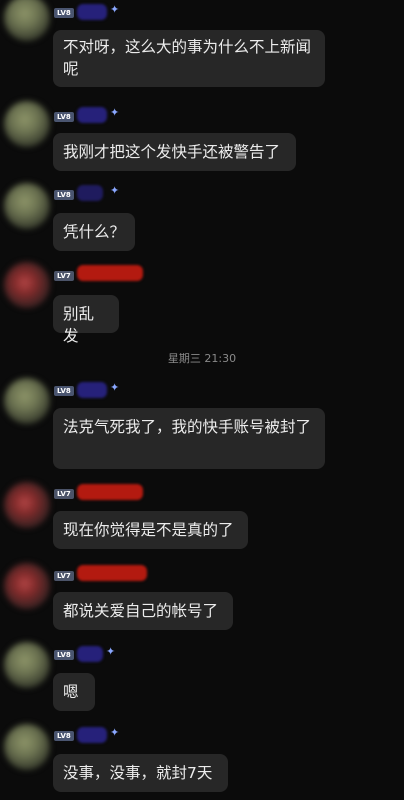  I want to click on message-bubble: 法克气死我了，我的快手账号被封了, so click(189, 438).